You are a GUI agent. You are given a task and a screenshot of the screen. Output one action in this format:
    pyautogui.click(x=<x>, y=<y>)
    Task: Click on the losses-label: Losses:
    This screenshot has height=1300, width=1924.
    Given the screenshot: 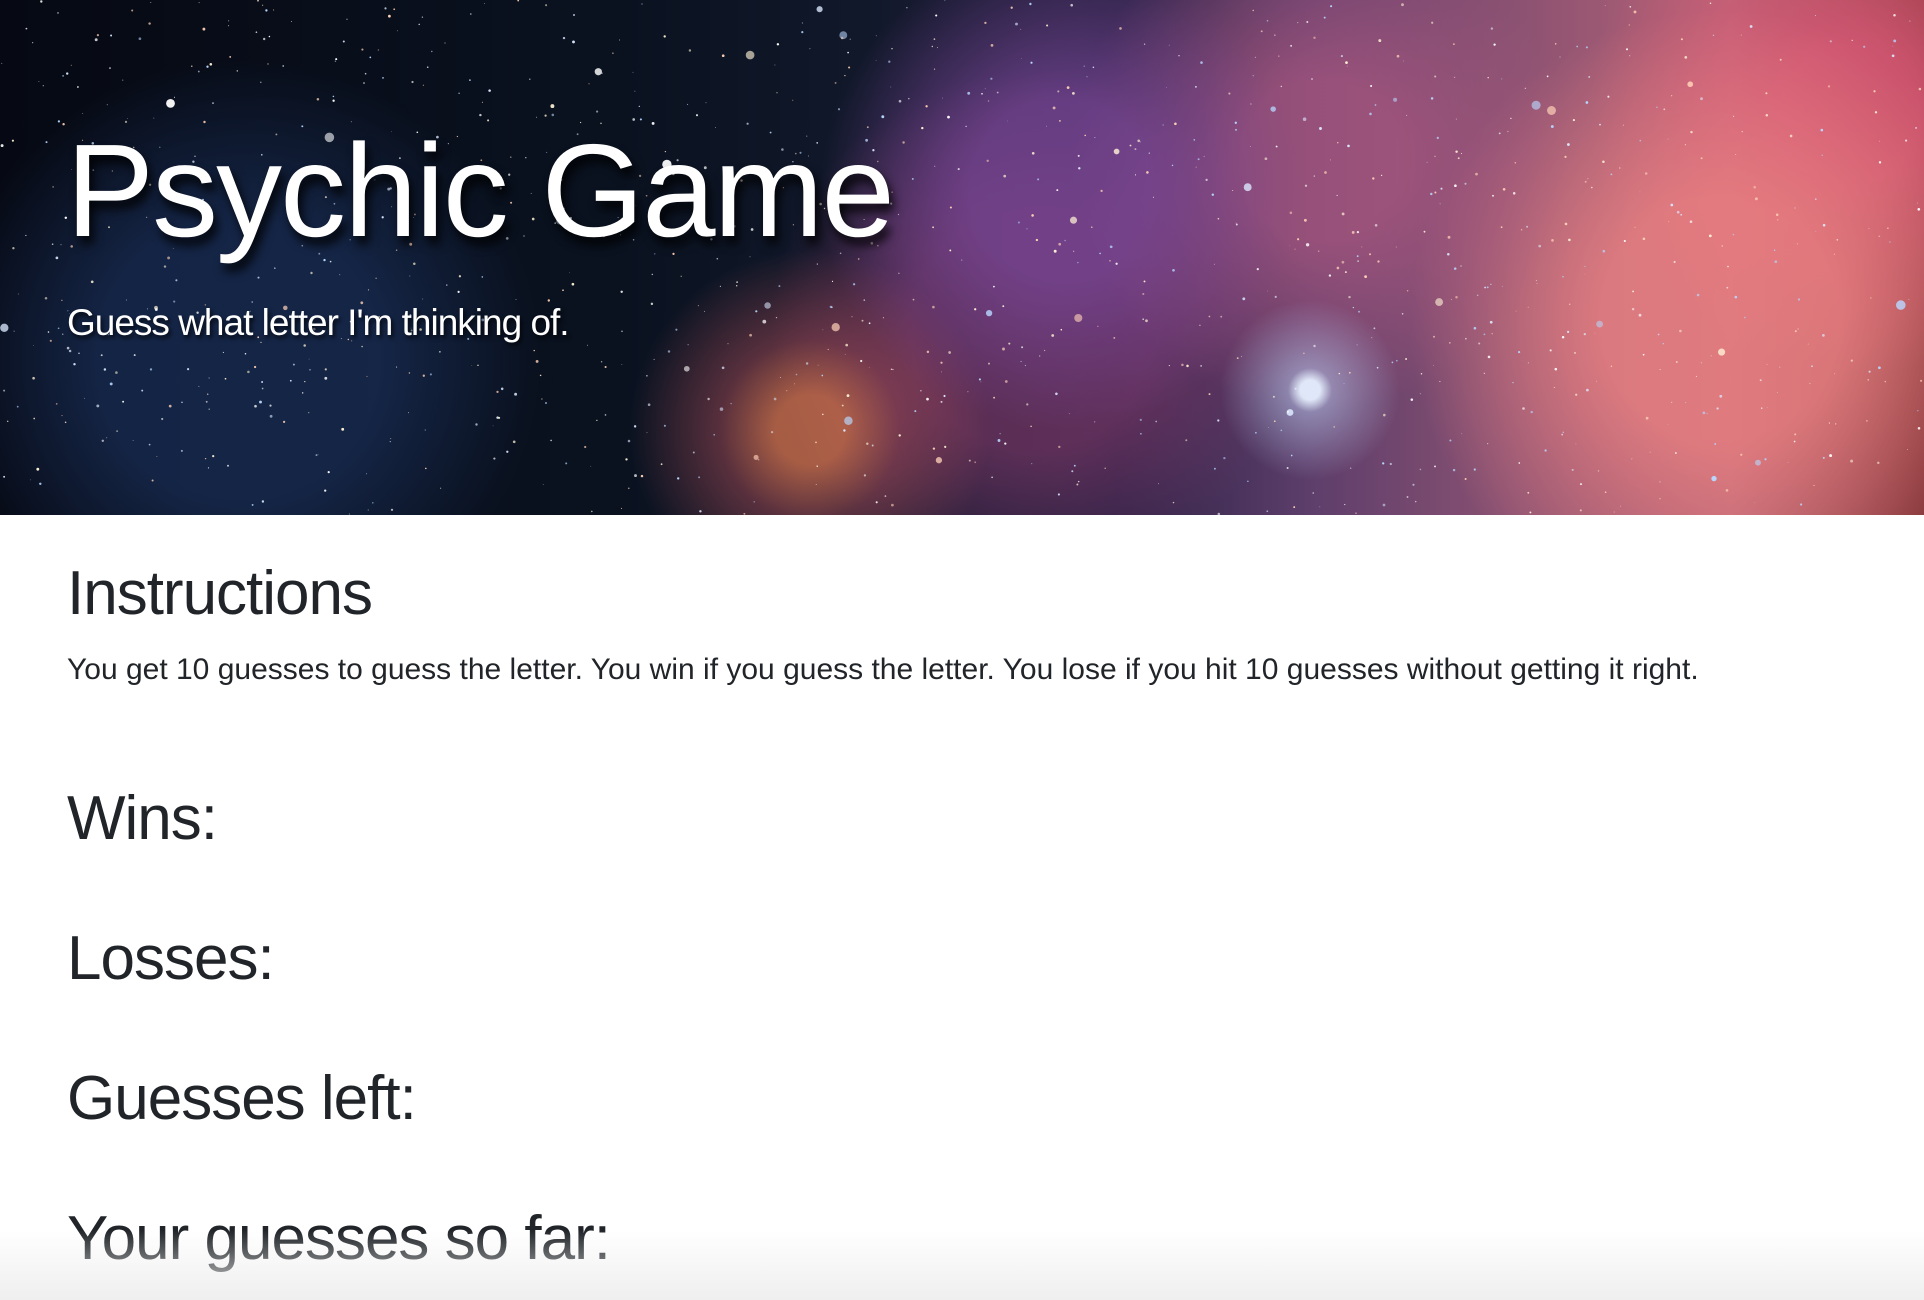 What is the action you would take?
    pyautogui.click(x=171, y=958)
    